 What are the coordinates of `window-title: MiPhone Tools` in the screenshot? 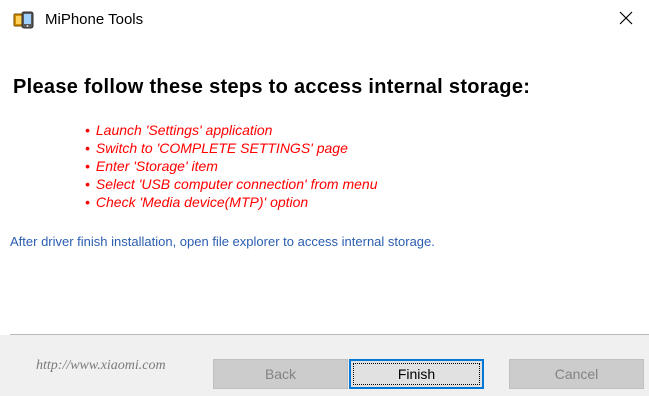 It's located at (94, 19).